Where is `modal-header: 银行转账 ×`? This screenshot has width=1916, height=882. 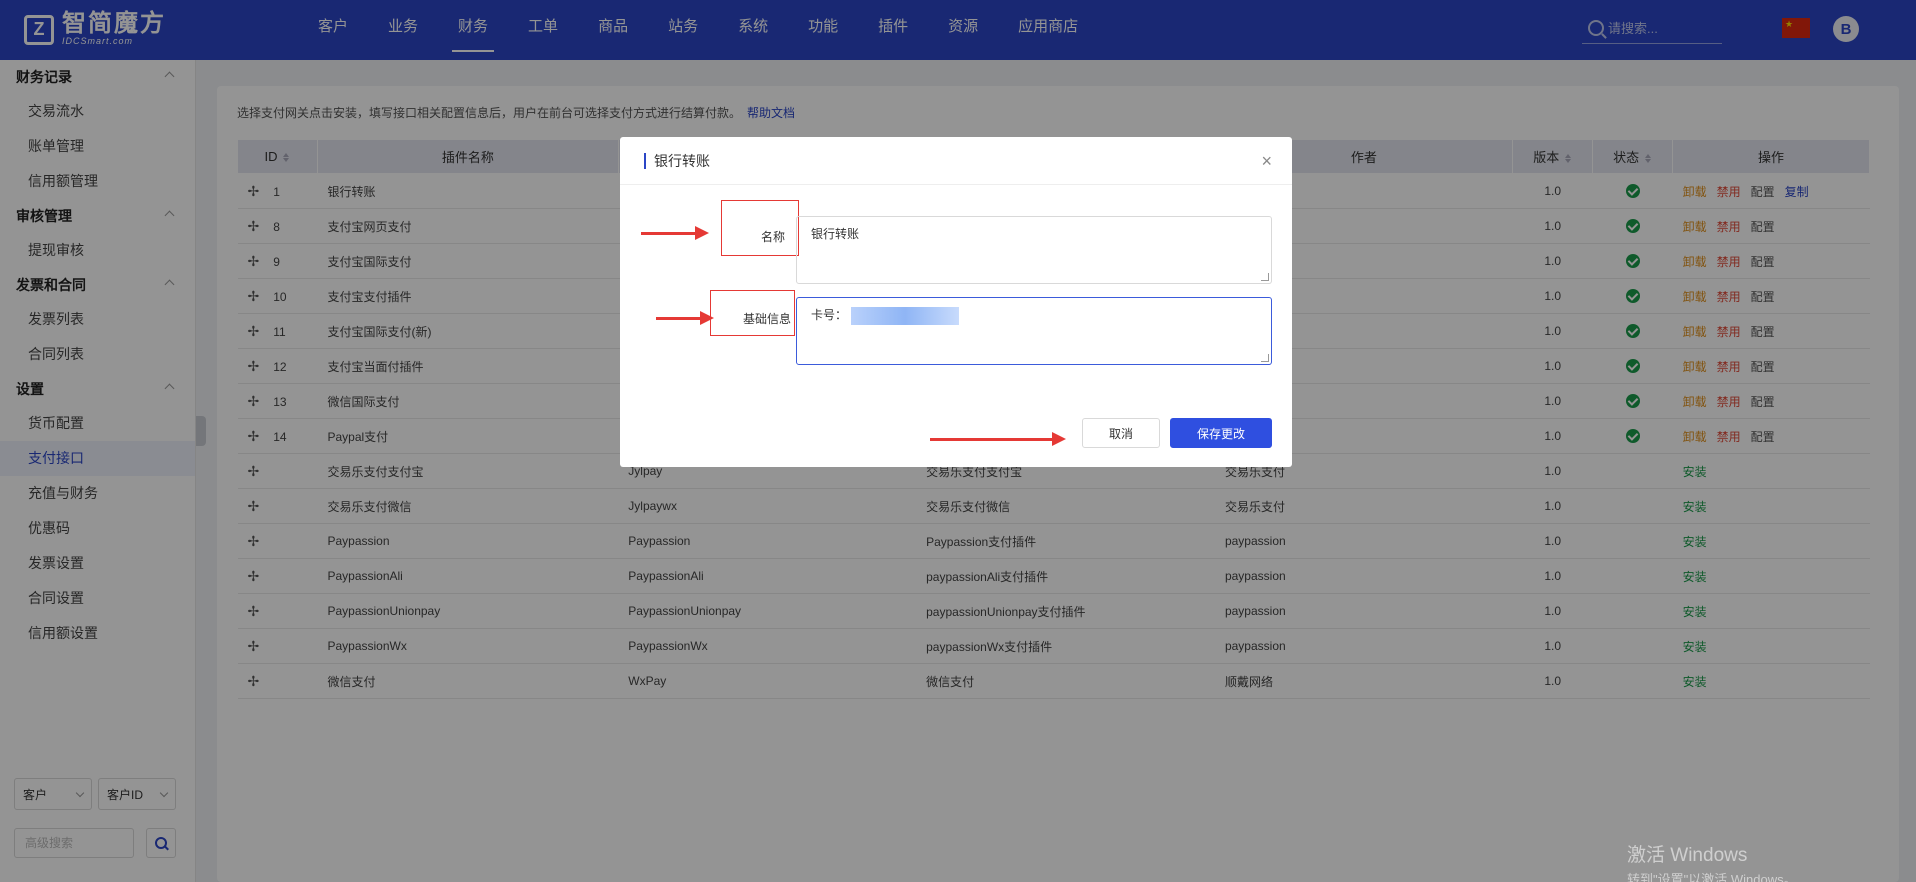
modal-header: 银行转账 × is located at coordinates (956, 161).